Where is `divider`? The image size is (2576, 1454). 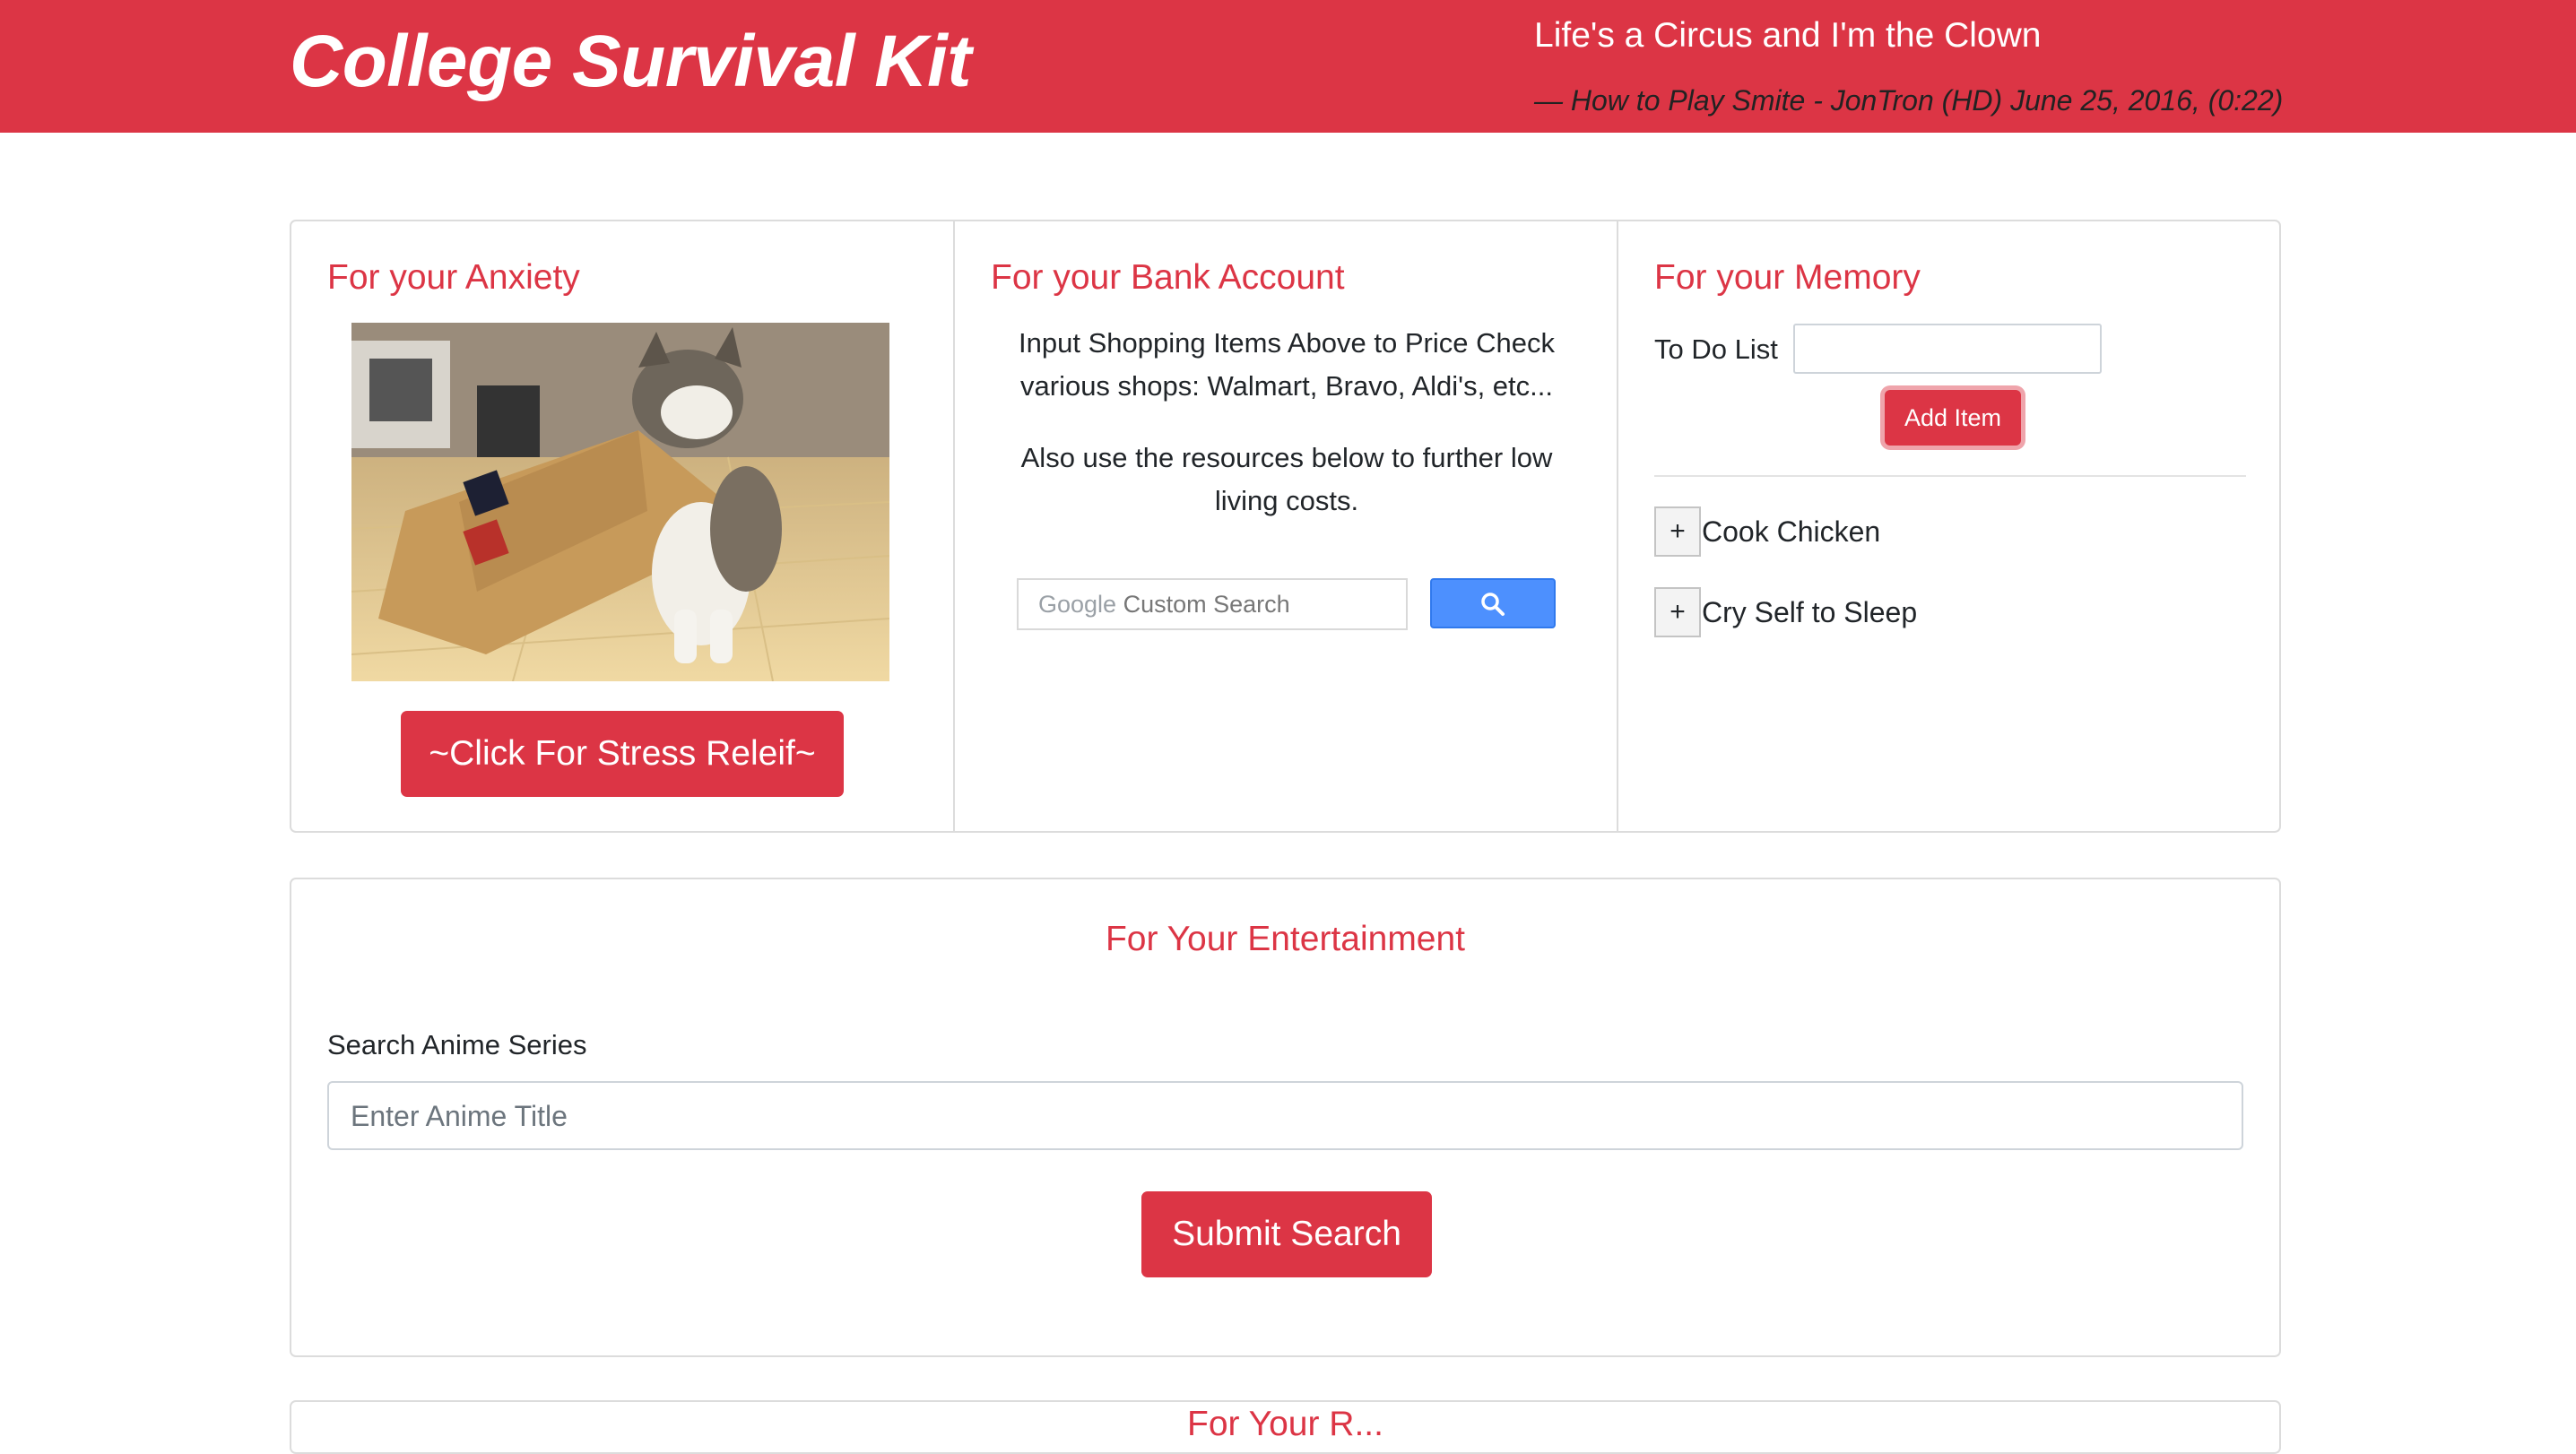 divider is located at coordinates (1950, 476).